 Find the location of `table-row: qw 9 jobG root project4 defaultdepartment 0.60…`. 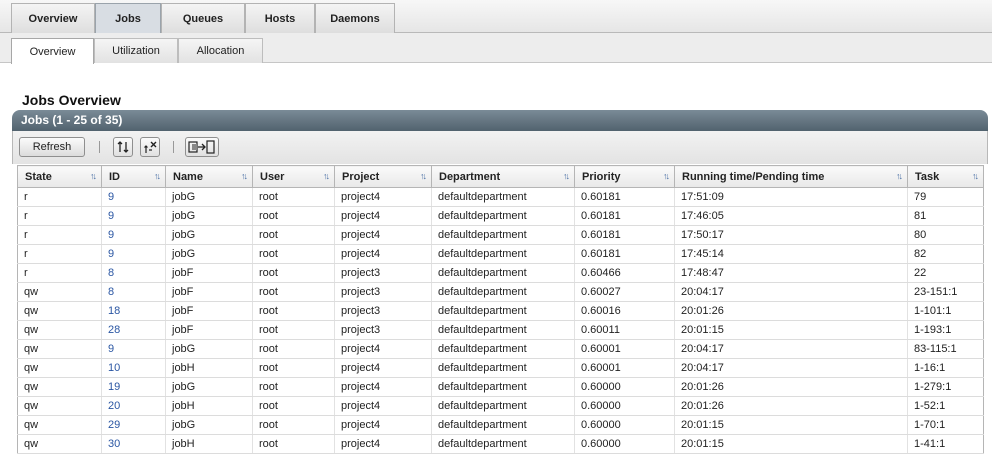

table-row: qw 9 jobG root project4 defaultdepartment 0.60… is located at coordinates (500, 349).